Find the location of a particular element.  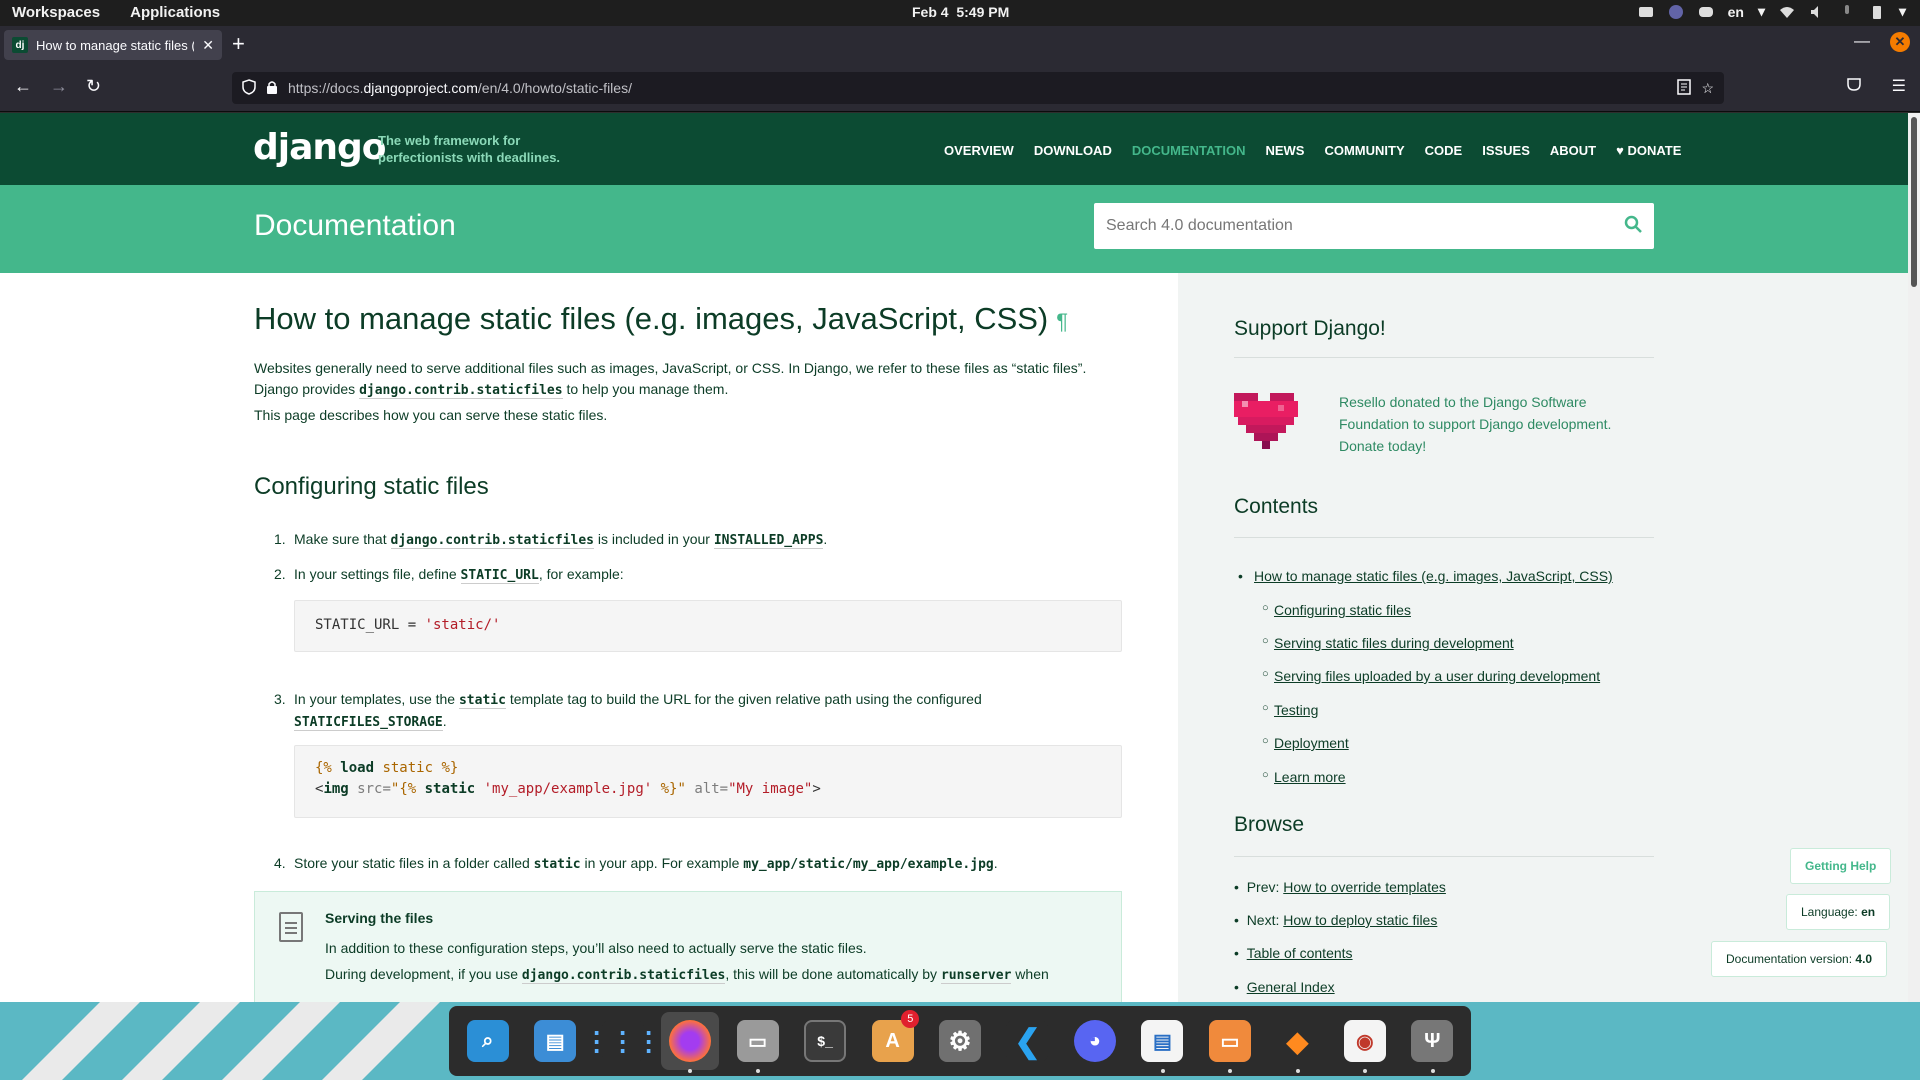

nav-donate: ♥ DONATE is located at coordinates (1648, 150).